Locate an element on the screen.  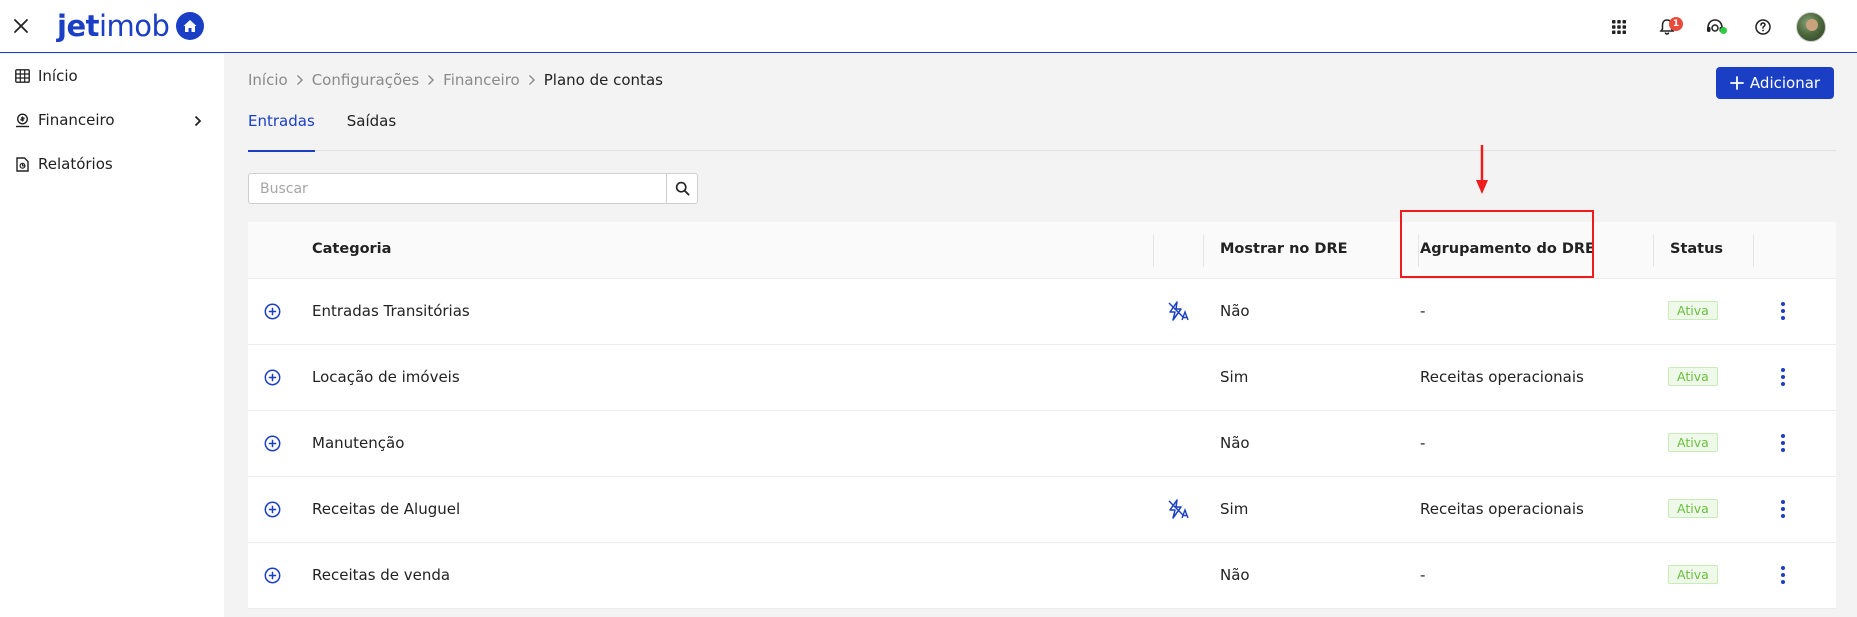
table-row: Manutenção Não - Ativa is located at coordinates (1042, 444).